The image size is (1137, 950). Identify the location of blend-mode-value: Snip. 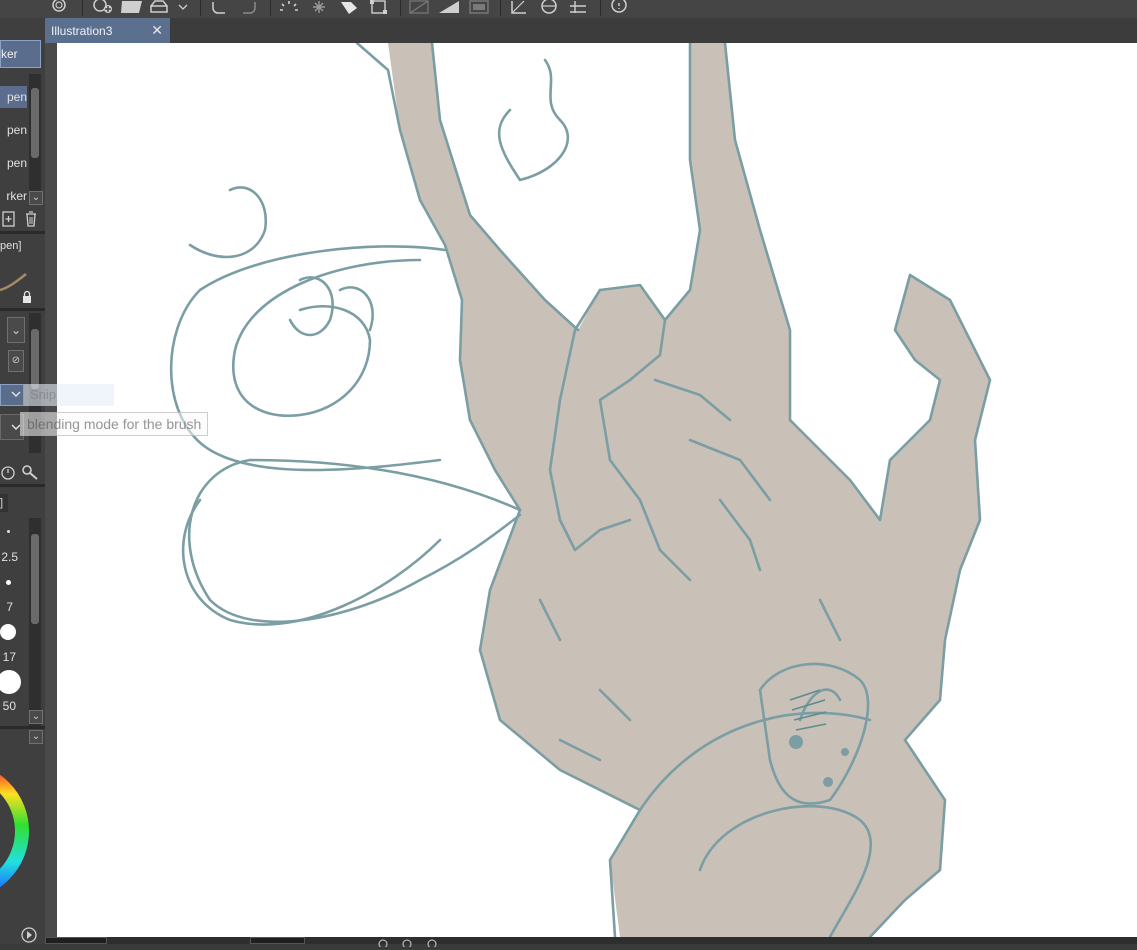
(69, 395).